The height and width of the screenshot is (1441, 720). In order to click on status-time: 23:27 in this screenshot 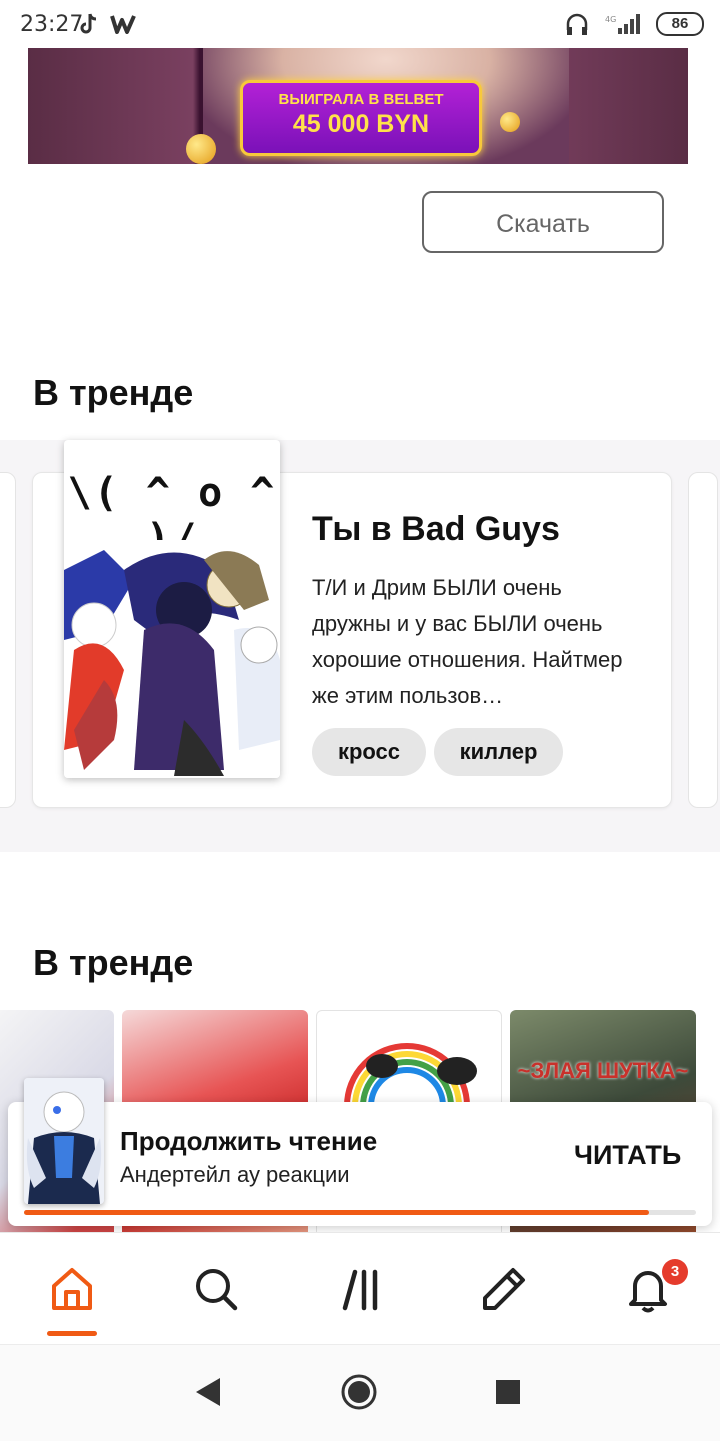, I will do `click(52, 24)`.